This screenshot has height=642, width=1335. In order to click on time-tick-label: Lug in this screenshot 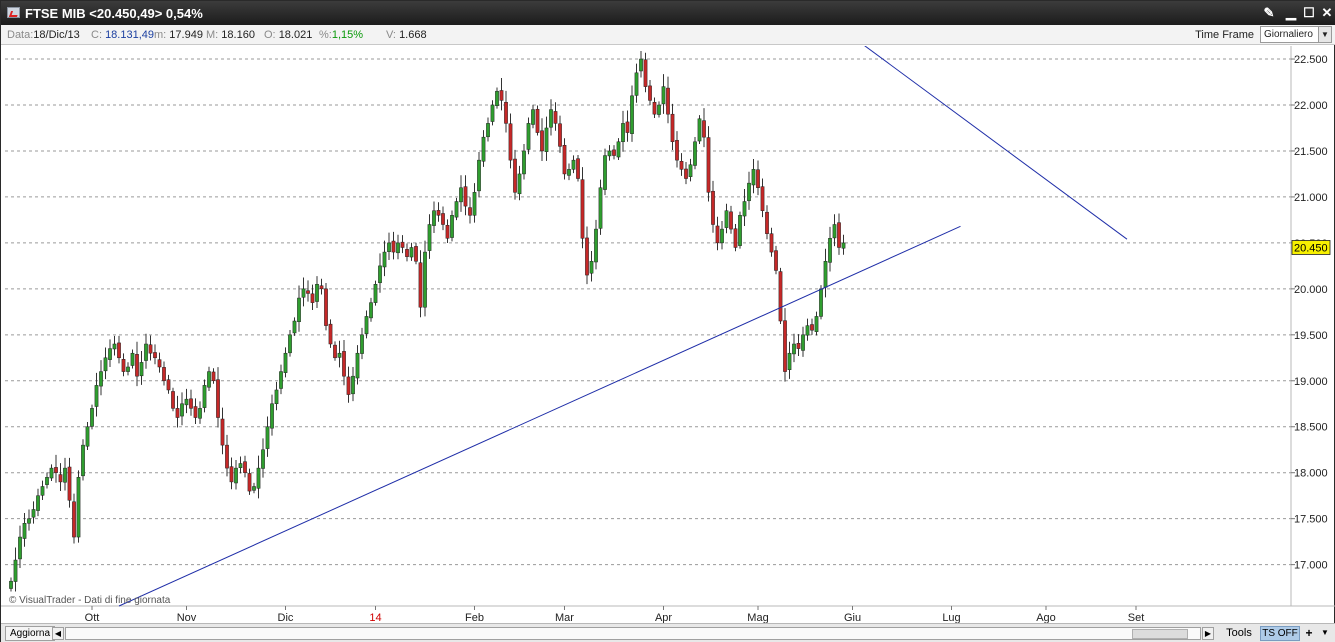, I will do `click(951, 617)`.